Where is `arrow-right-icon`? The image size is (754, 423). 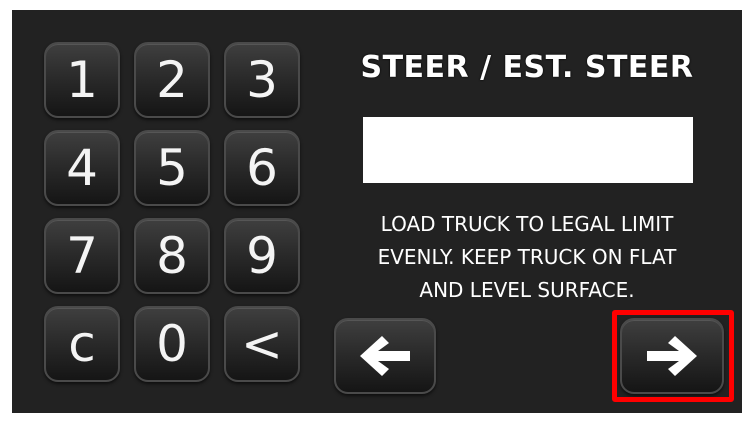 arrow-right-icon is located at coordinates (672, 356).